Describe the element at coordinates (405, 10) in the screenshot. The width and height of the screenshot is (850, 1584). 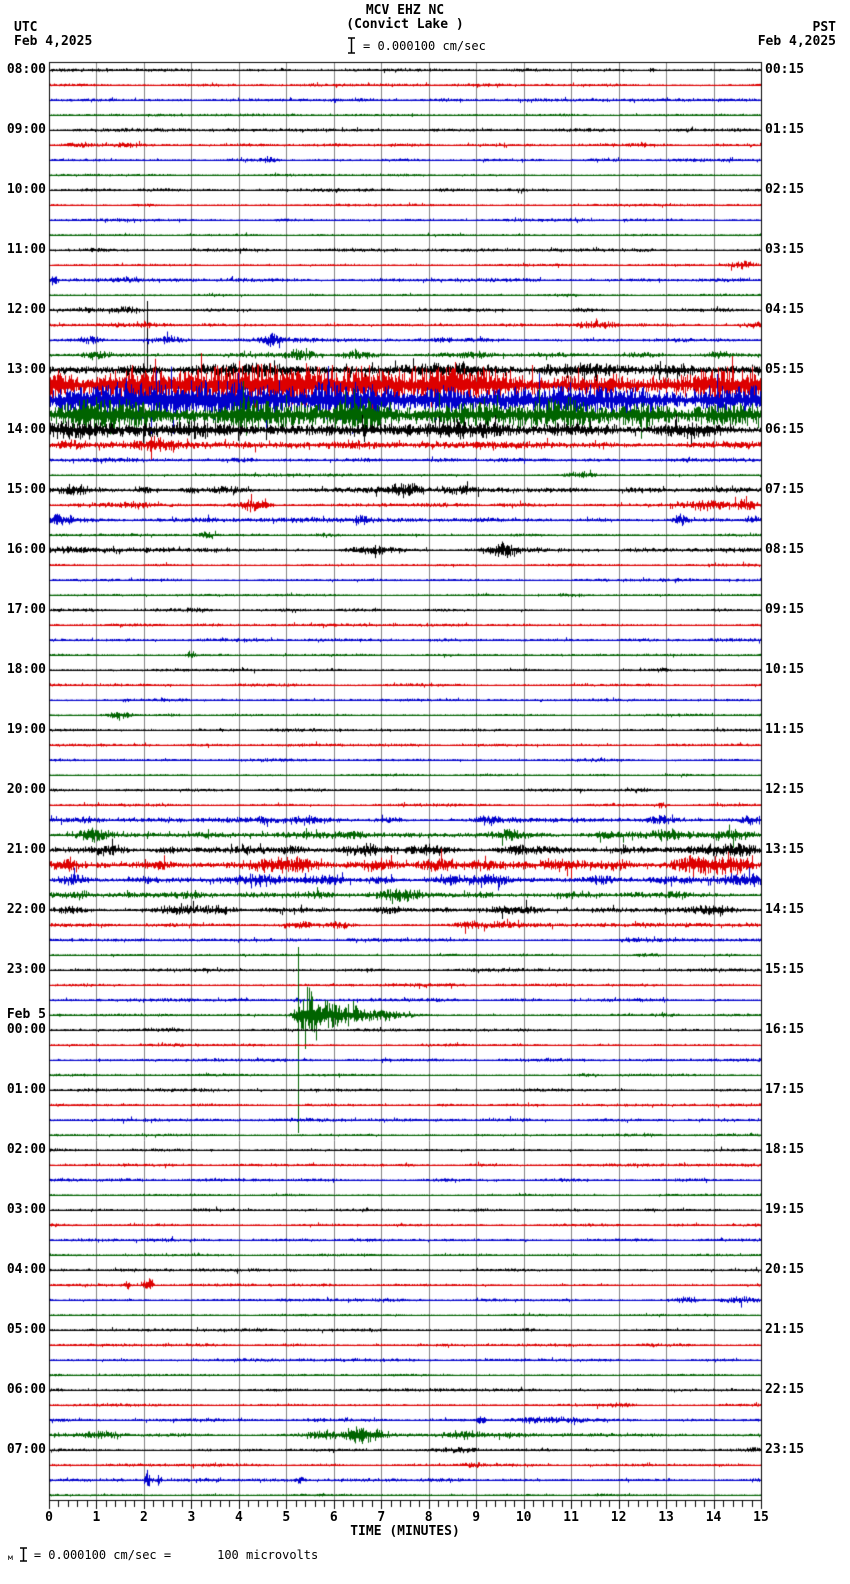
I see `station-title: MCV EHZ NC` at that location.